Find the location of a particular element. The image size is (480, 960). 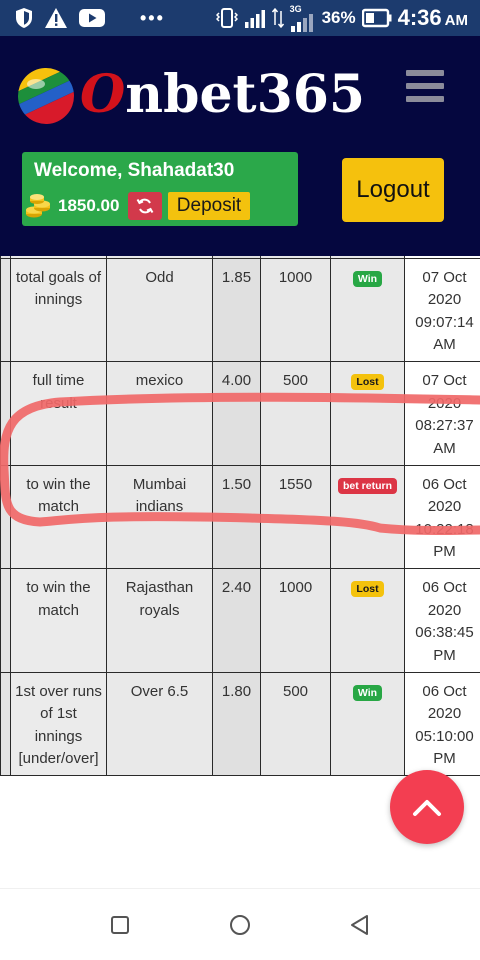

status-bar: ••• 3G 36% 4:36 AM is located at coordinates (240, 18).